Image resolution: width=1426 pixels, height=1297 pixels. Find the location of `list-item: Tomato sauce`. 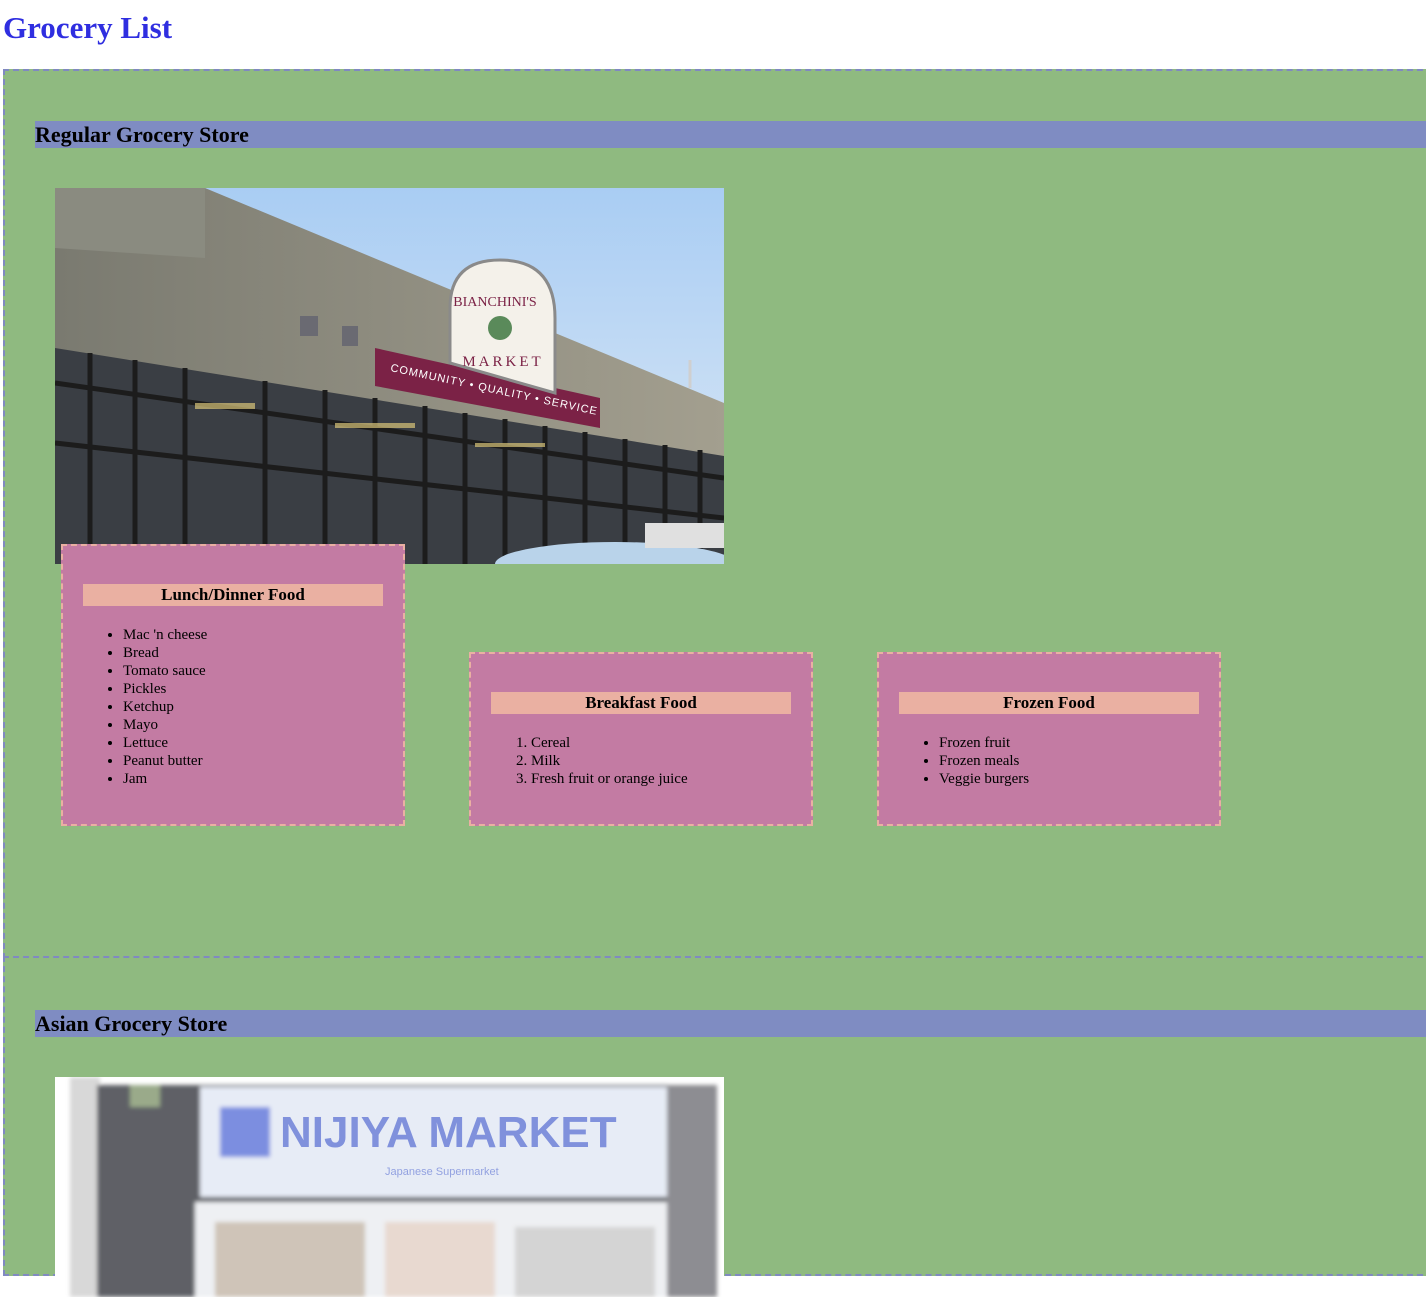

list-item: Tomato sauce is located at coordinates (165, 671).